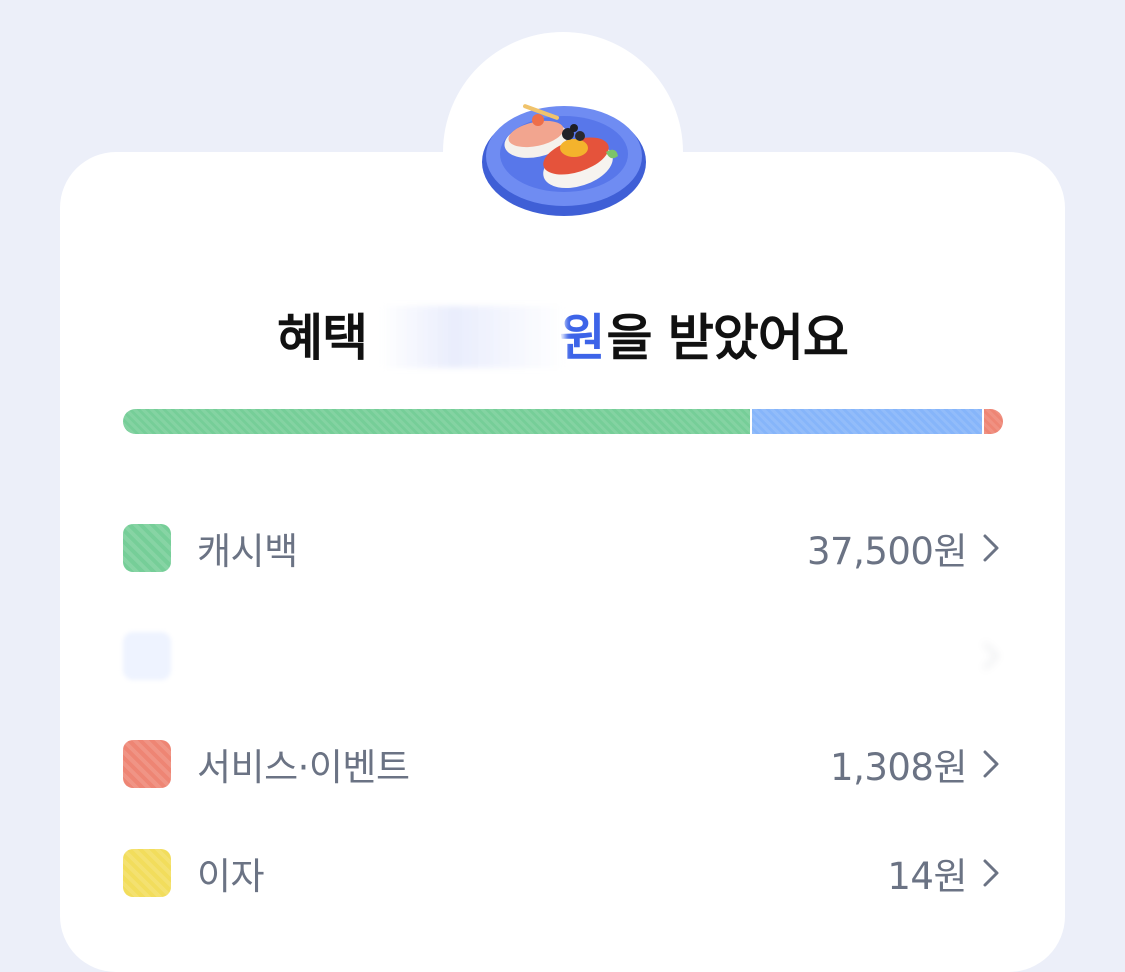 This screenshot has height=972, width=1125. I want to click on benefit-breakdown-bar, so click(563, 421).